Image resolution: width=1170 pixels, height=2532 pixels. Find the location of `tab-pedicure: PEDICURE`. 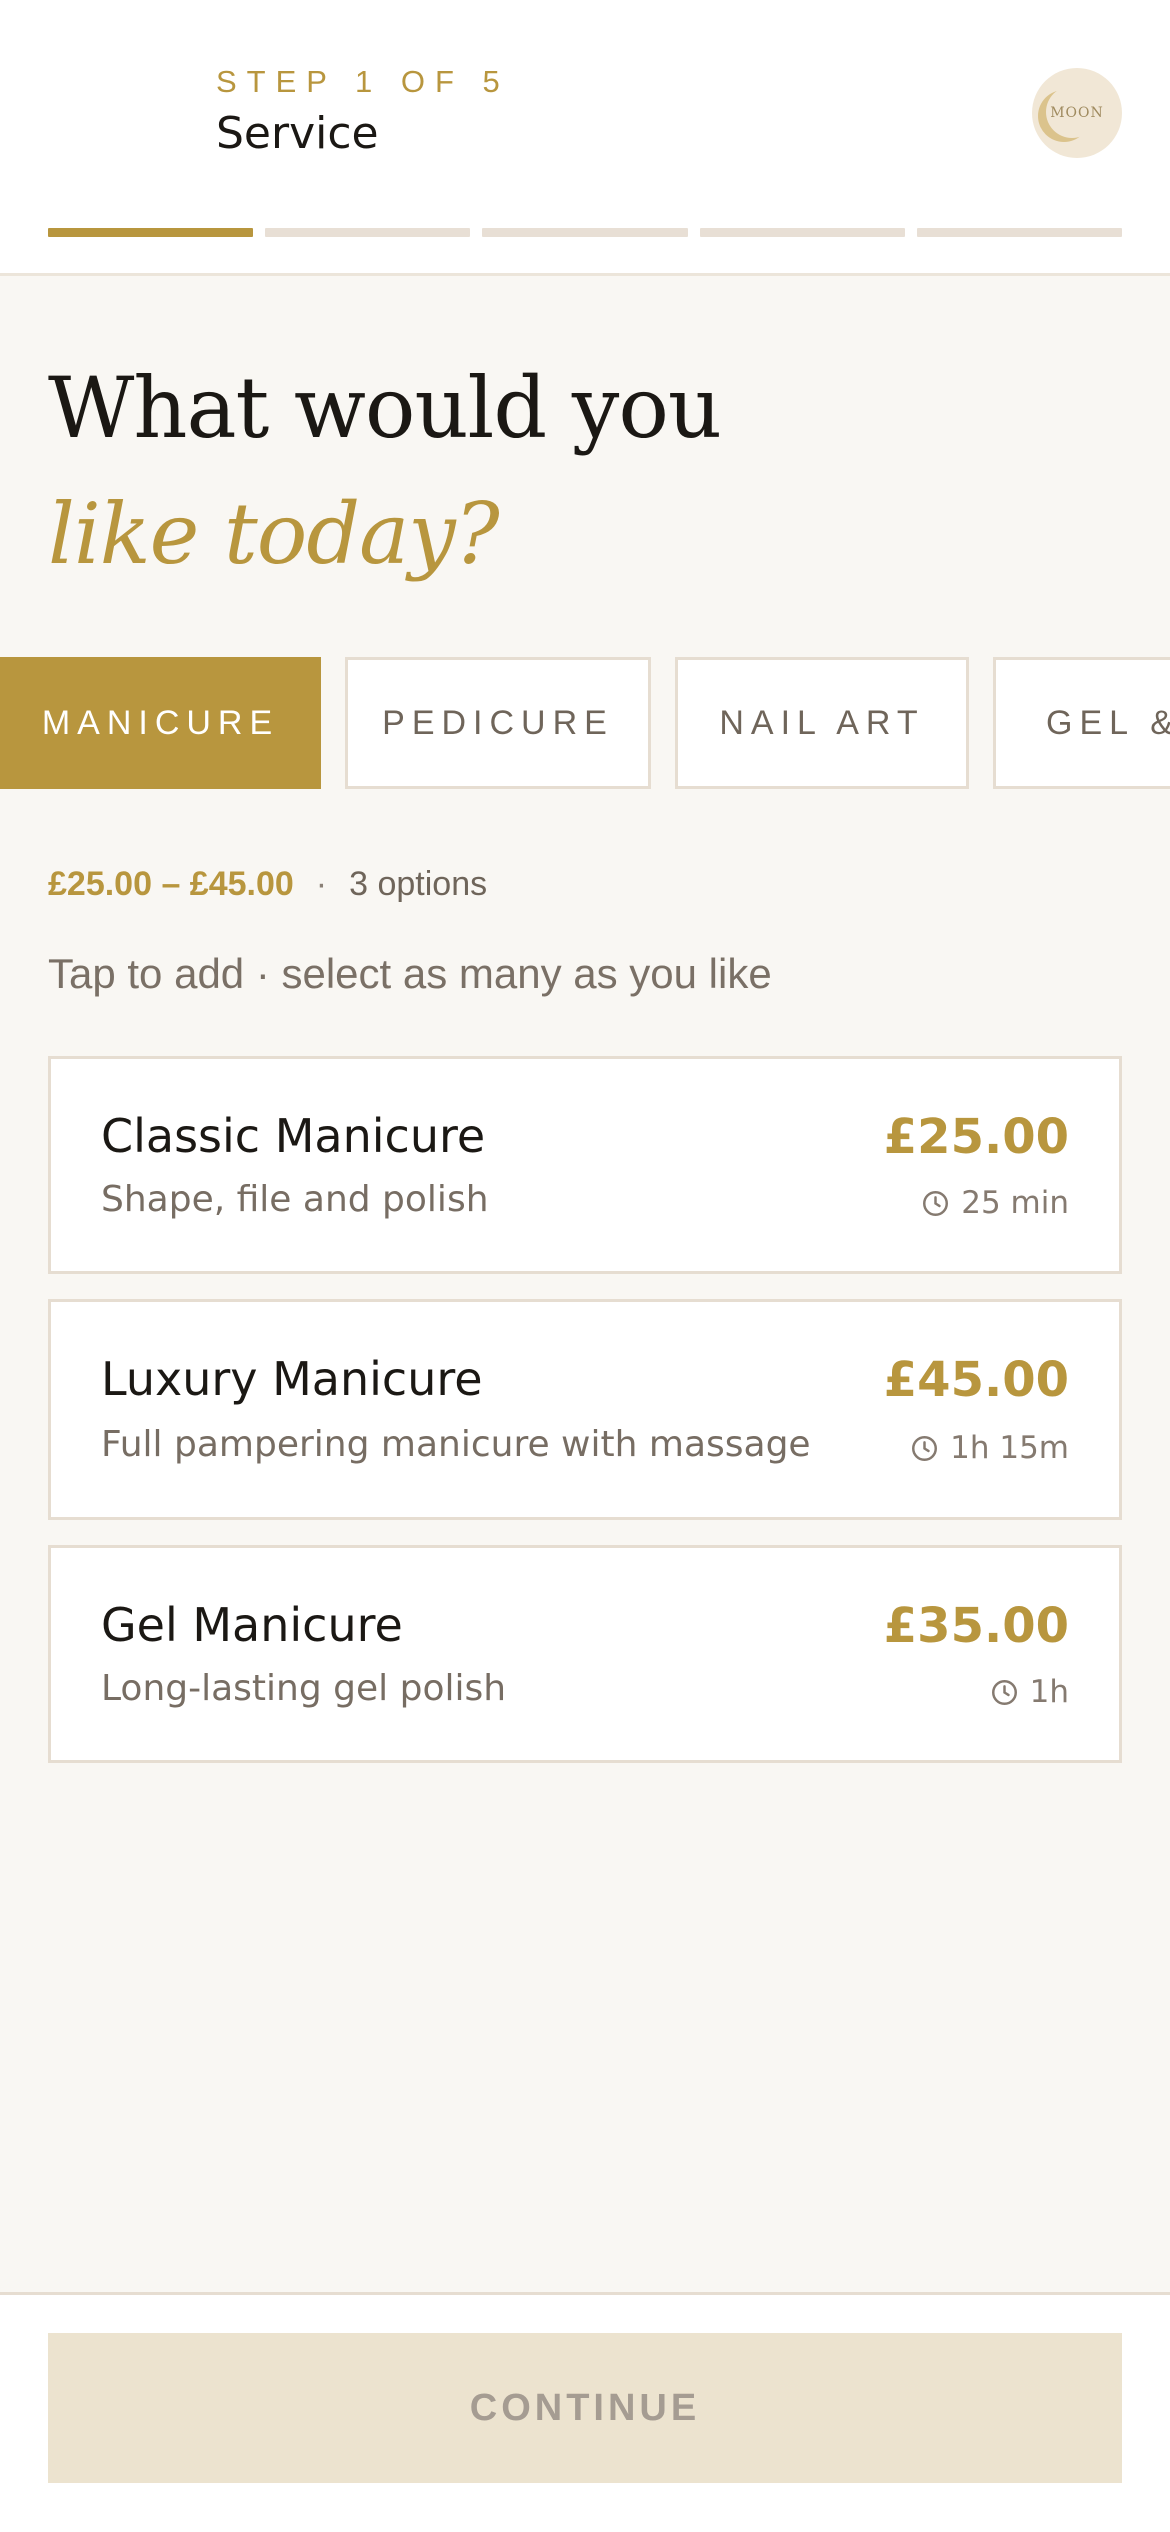

tab-pedicure: PEDICURE is located at coordinates (498, 723).